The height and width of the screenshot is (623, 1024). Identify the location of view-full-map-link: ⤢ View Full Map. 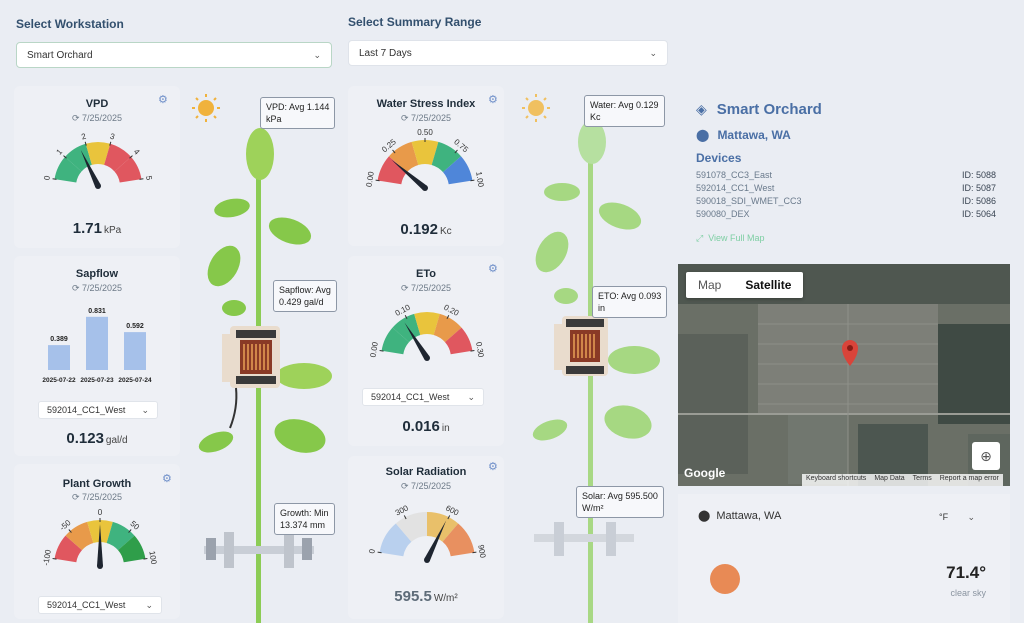
(730, 238).